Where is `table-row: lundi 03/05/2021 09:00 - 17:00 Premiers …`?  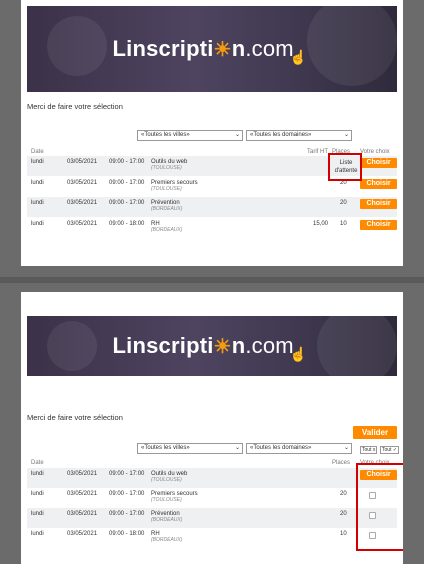 table-row: lundi 03/05/2021 09:00 - 17:00 Premiers … is located at coordinates (189, 497).